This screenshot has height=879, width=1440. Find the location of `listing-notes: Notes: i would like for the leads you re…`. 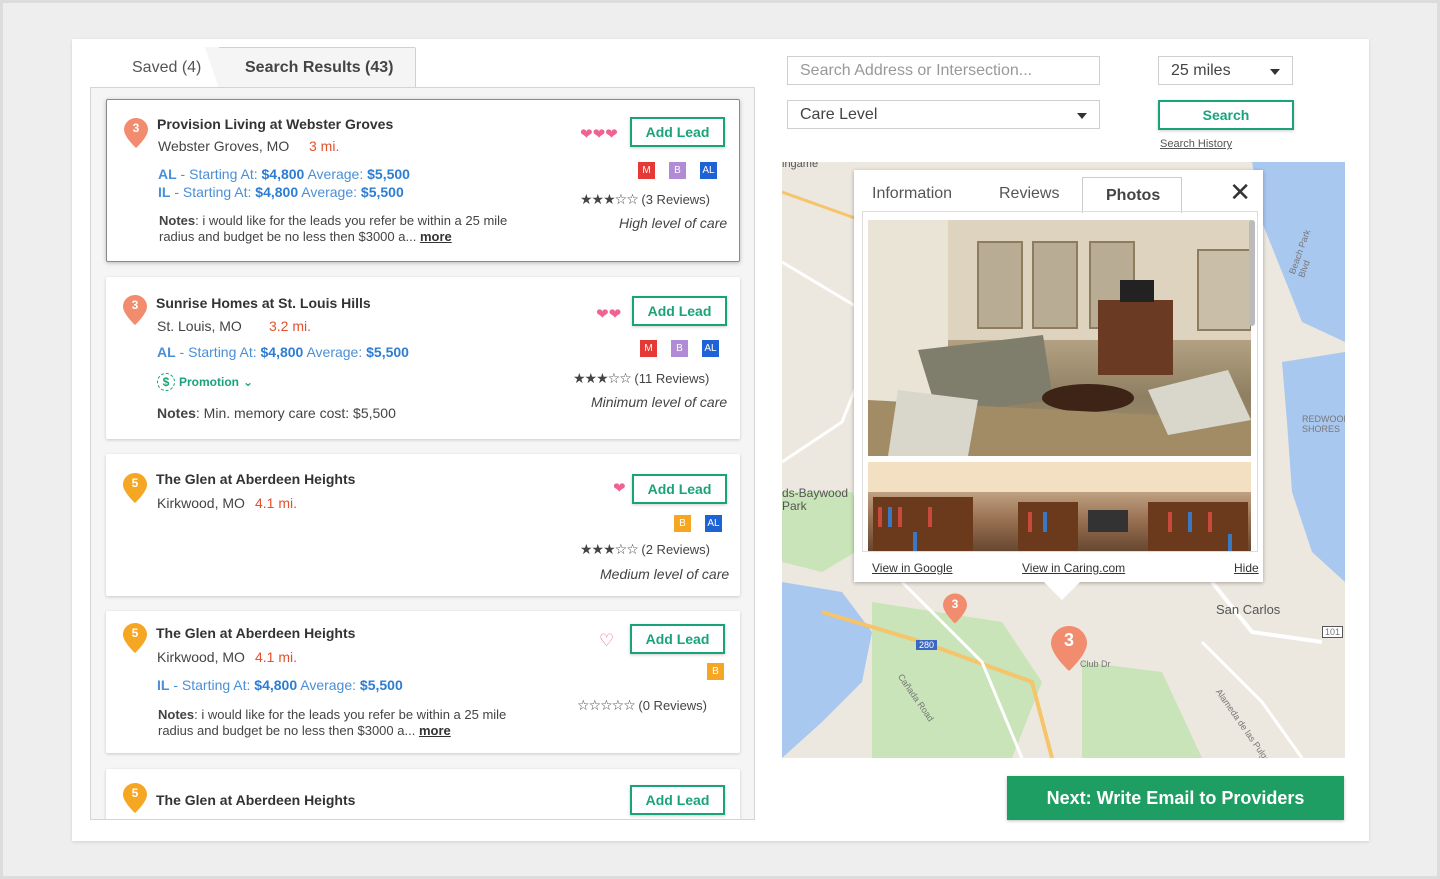

listing-notes: Notes: i would like for the leads you re… is located at coordinates (333, 228).